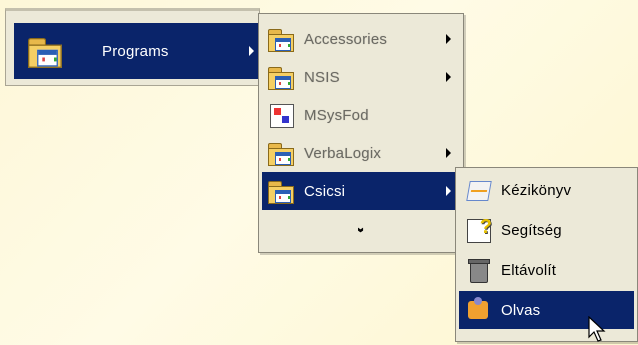  Describe the element at coordinates (361, 191) in the screenshot. I see `menu-item-csicsi: Csicsi` at that location.